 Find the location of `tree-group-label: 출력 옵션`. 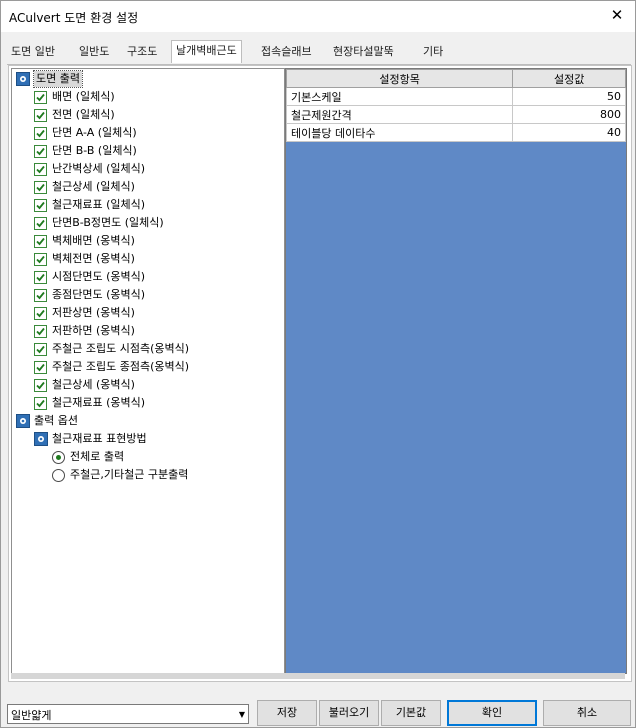

tree-group-label: 출력 옵션 is located at coordinates (56, 420).